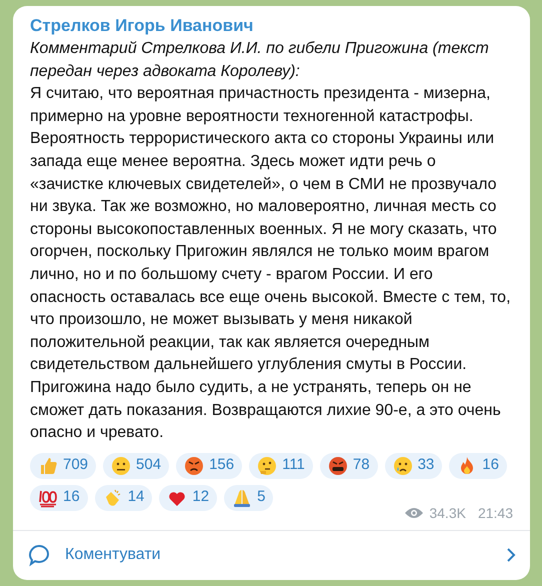 Image resolution: width=542 pixels, height=586 pixels. I want to click on reaction-chip: 12, so click(188, 497).